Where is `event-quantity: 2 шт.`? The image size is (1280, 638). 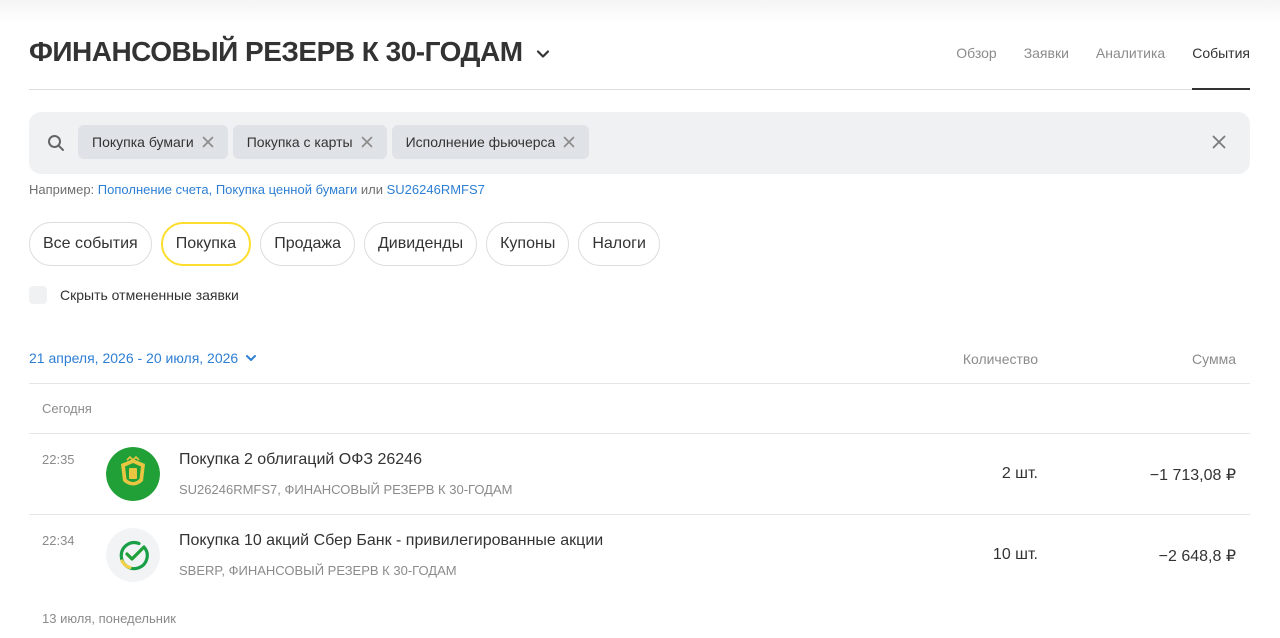 event-quantity: 2 шт. is located at coordinates (1019, 473).